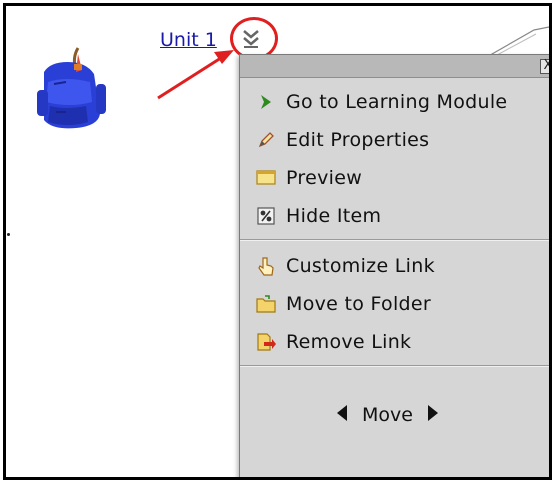  I want to click on menu-item-preview: Preview, so click(394, 178).